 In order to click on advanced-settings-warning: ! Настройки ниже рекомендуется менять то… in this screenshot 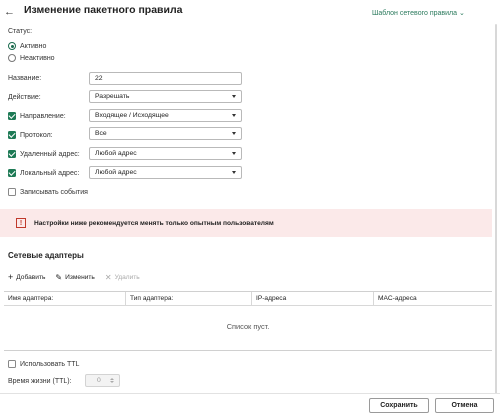, I will do `click(246, 223)`.